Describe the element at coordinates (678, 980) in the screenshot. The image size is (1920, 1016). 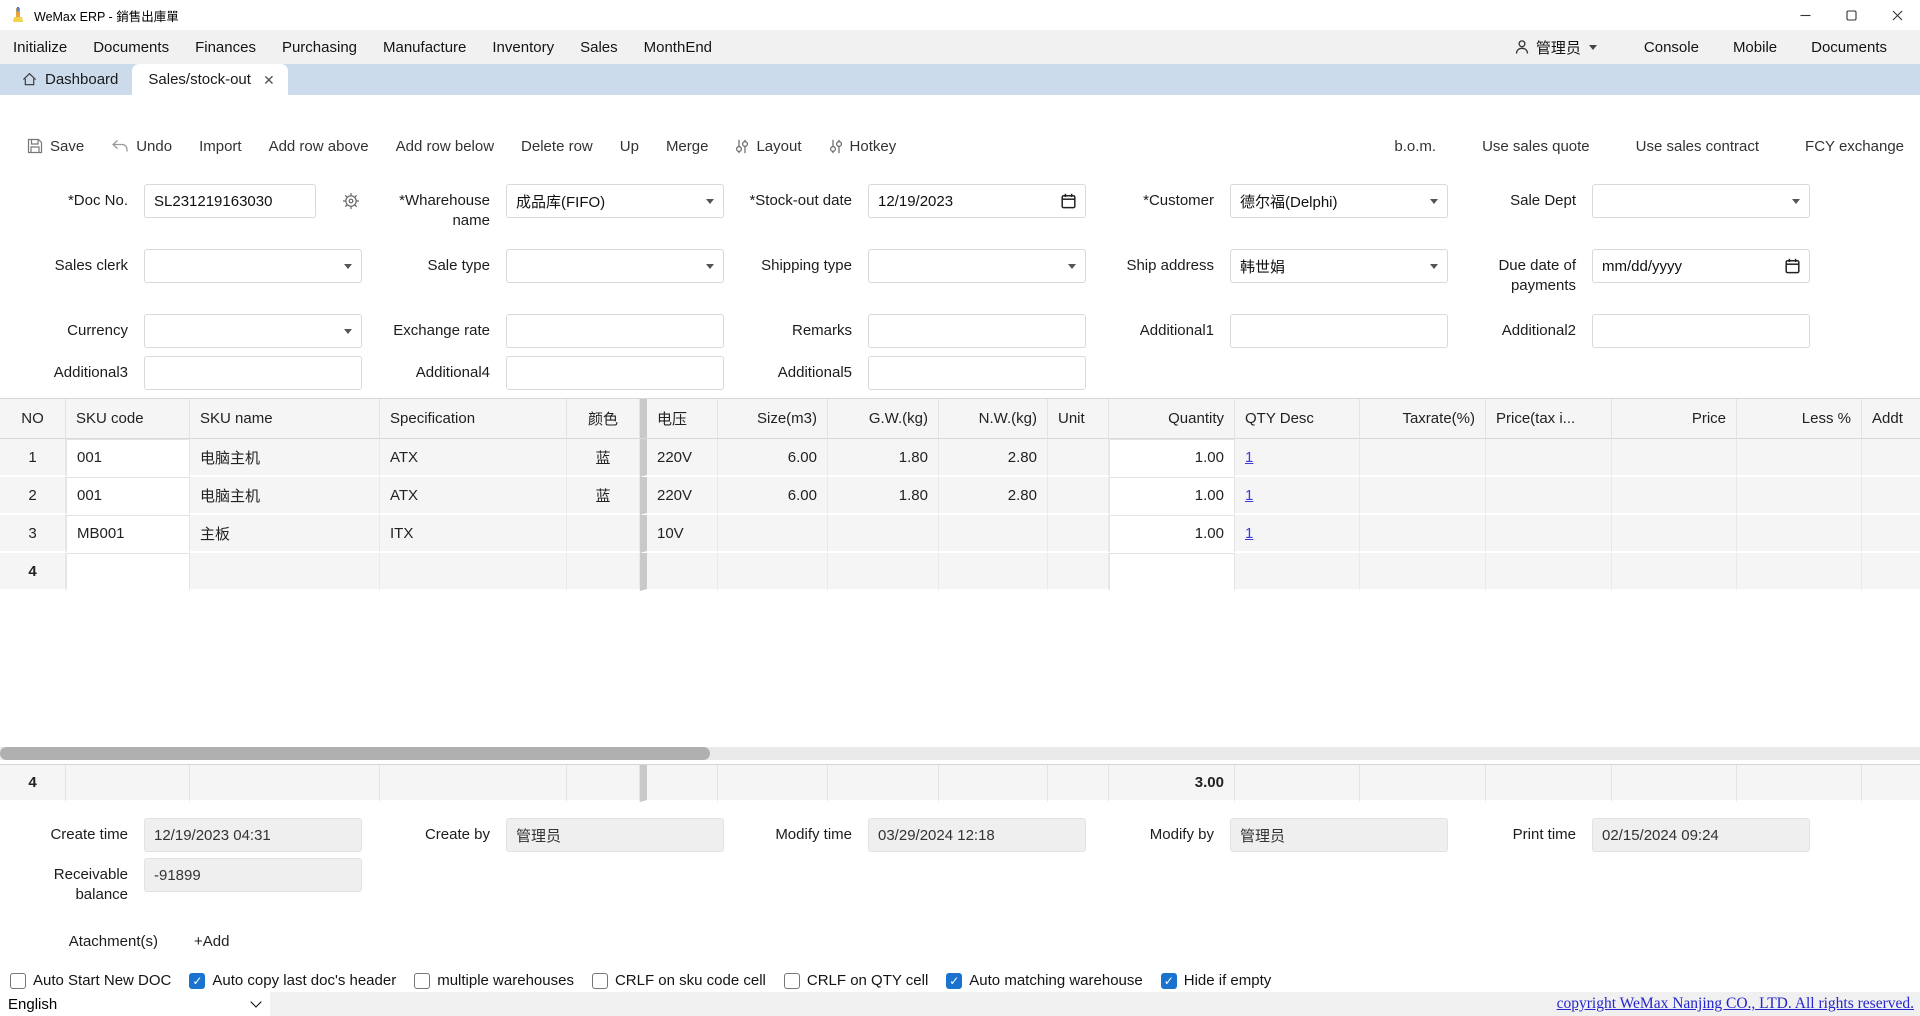
I see `option-crlf-on-sku-code-cell: CRLF on sku code cell` at that location.